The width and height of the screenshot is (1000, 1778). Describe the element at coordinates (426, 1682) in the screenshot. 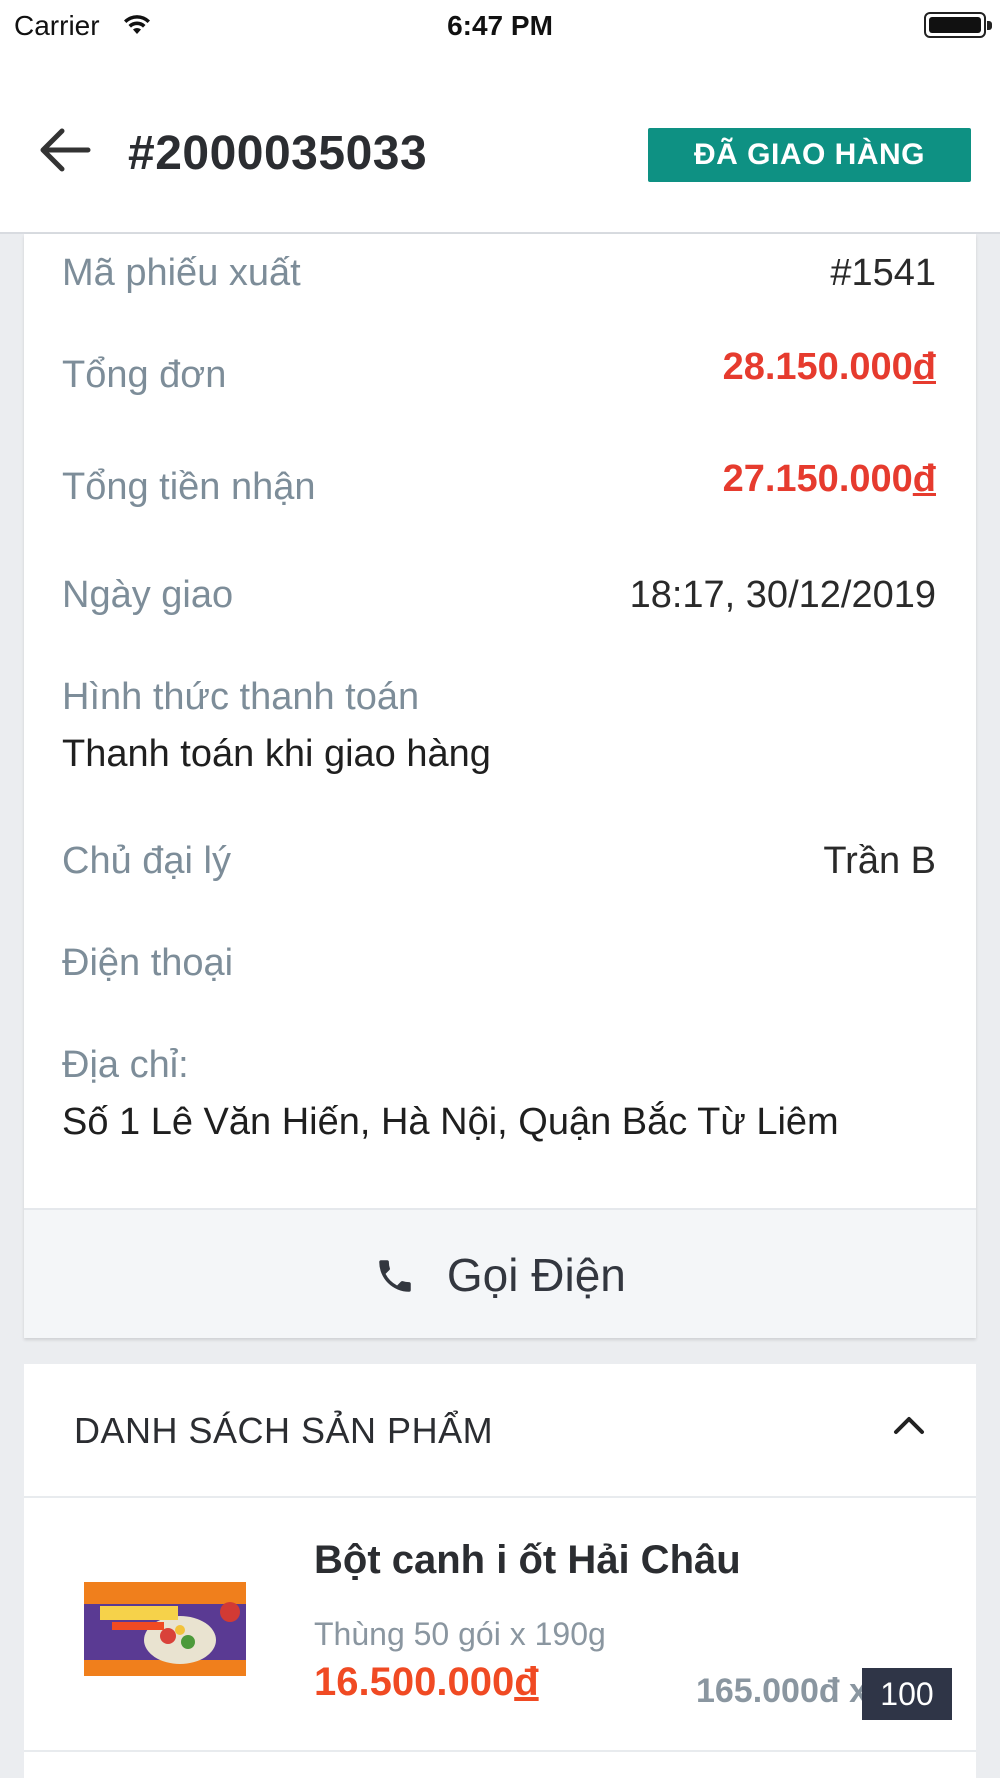

I see `product-line-total: 16.500.000đ` at that location.